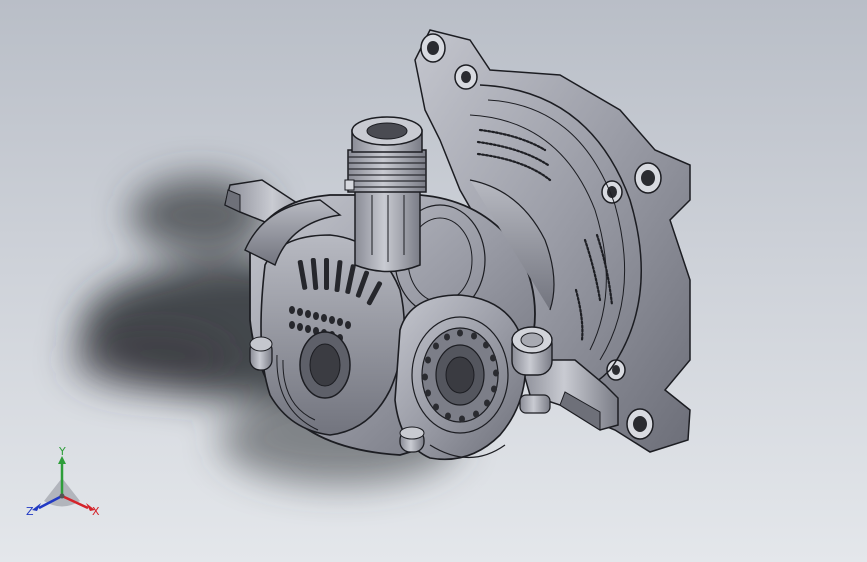  What do you see at coordinates (96, 511) in the screenshot?
I see `x-axis-label: X` at bounding box center [96, 511].